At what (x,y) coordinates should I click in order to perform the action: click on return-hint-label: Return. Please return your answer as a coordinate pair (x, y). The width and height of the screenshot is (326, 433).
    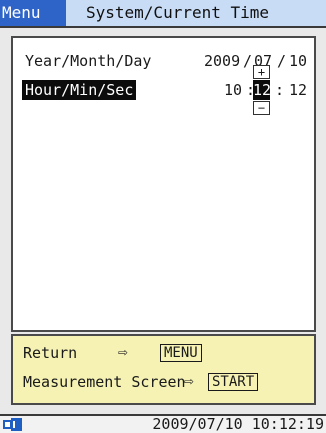
    Looking at the image, I should click on (50, 353).